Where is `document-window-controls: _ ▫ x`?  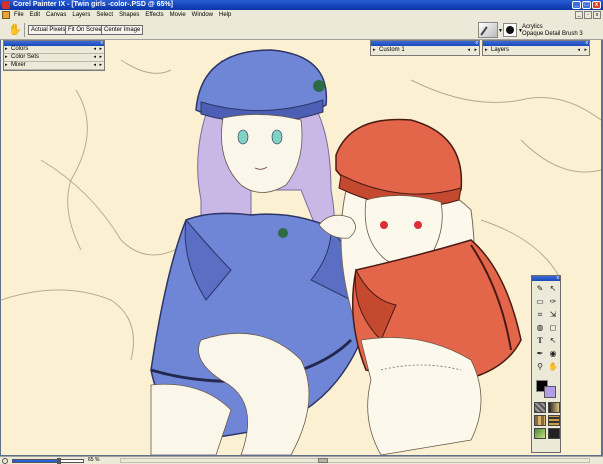 document-window-controls: _ ▫ x is located at coordinates (588, 15).